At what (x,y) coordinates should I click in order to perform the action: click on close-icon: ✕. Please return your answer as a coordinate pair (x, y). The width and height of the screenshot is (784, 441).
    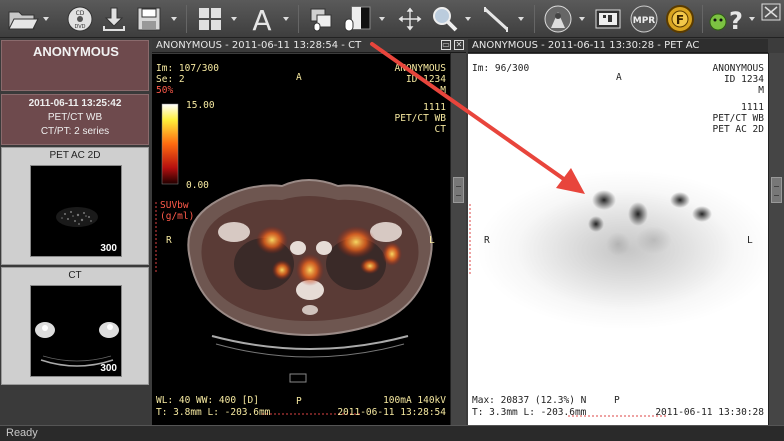
    Looking at the image, I should click on (459, 45).